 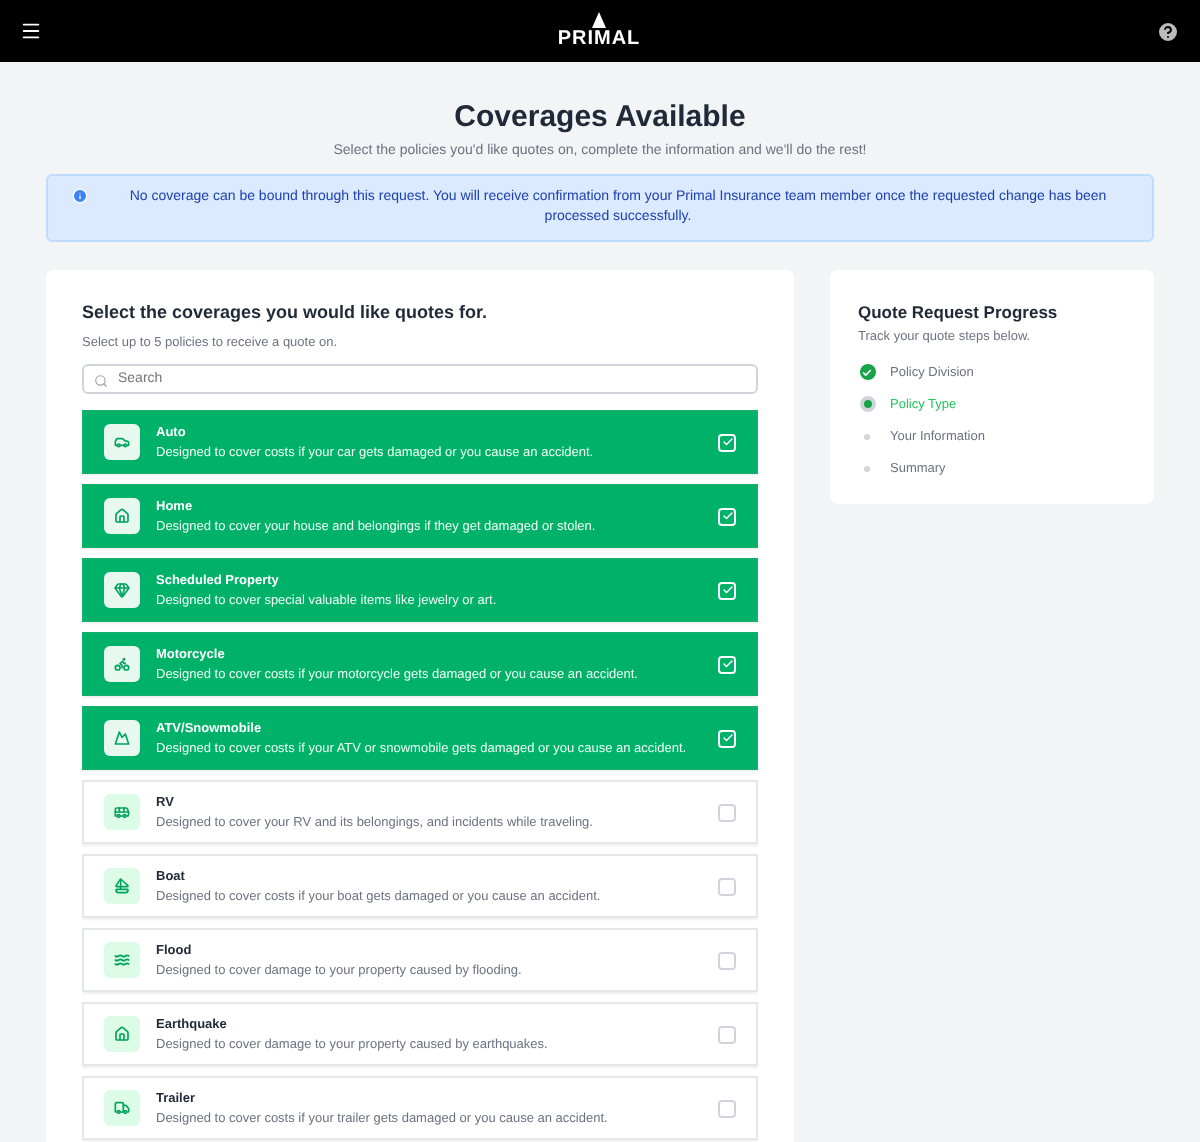 What do you see at coordinates (122, 738) in the screenshot?
I see `mountain-icon` at bounding box center [122, 738].